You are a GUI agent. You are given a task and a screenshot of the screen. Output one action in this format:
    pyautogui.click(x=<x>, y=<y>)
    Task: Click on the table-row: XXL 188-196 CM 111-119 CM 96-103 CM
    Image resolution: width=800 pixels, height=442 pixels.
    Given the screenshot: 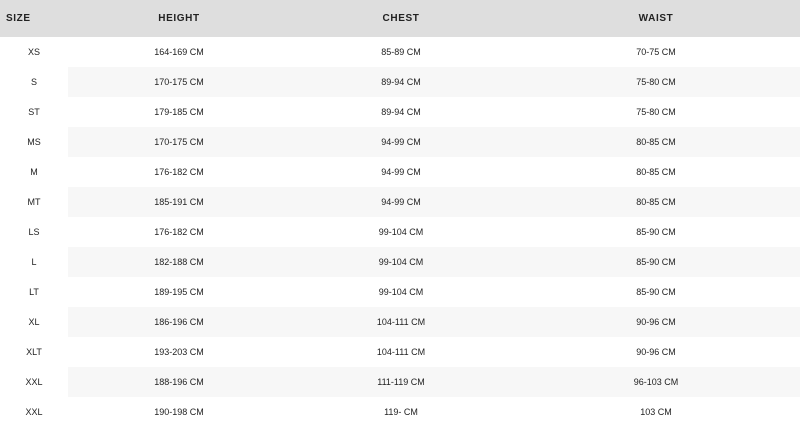 What is the action you would take?
    pyautogui.click(x=400, y=382)
    